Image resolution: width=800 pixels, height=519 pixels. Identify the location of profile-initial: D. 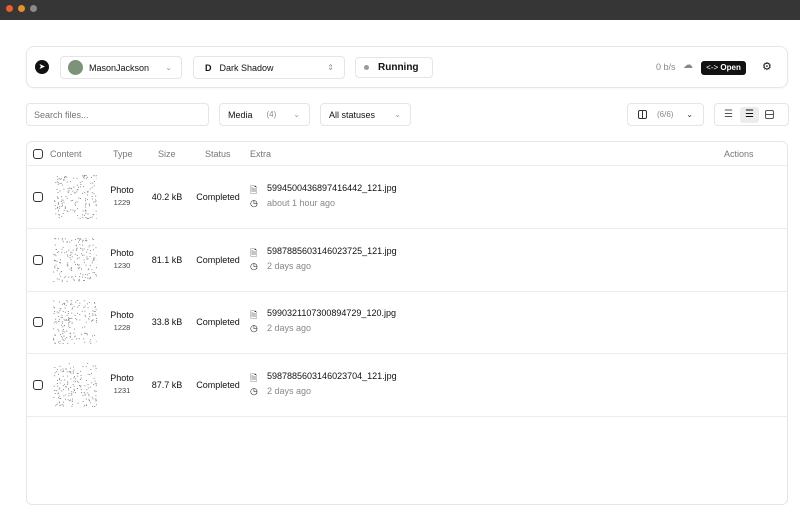
(208, 67).